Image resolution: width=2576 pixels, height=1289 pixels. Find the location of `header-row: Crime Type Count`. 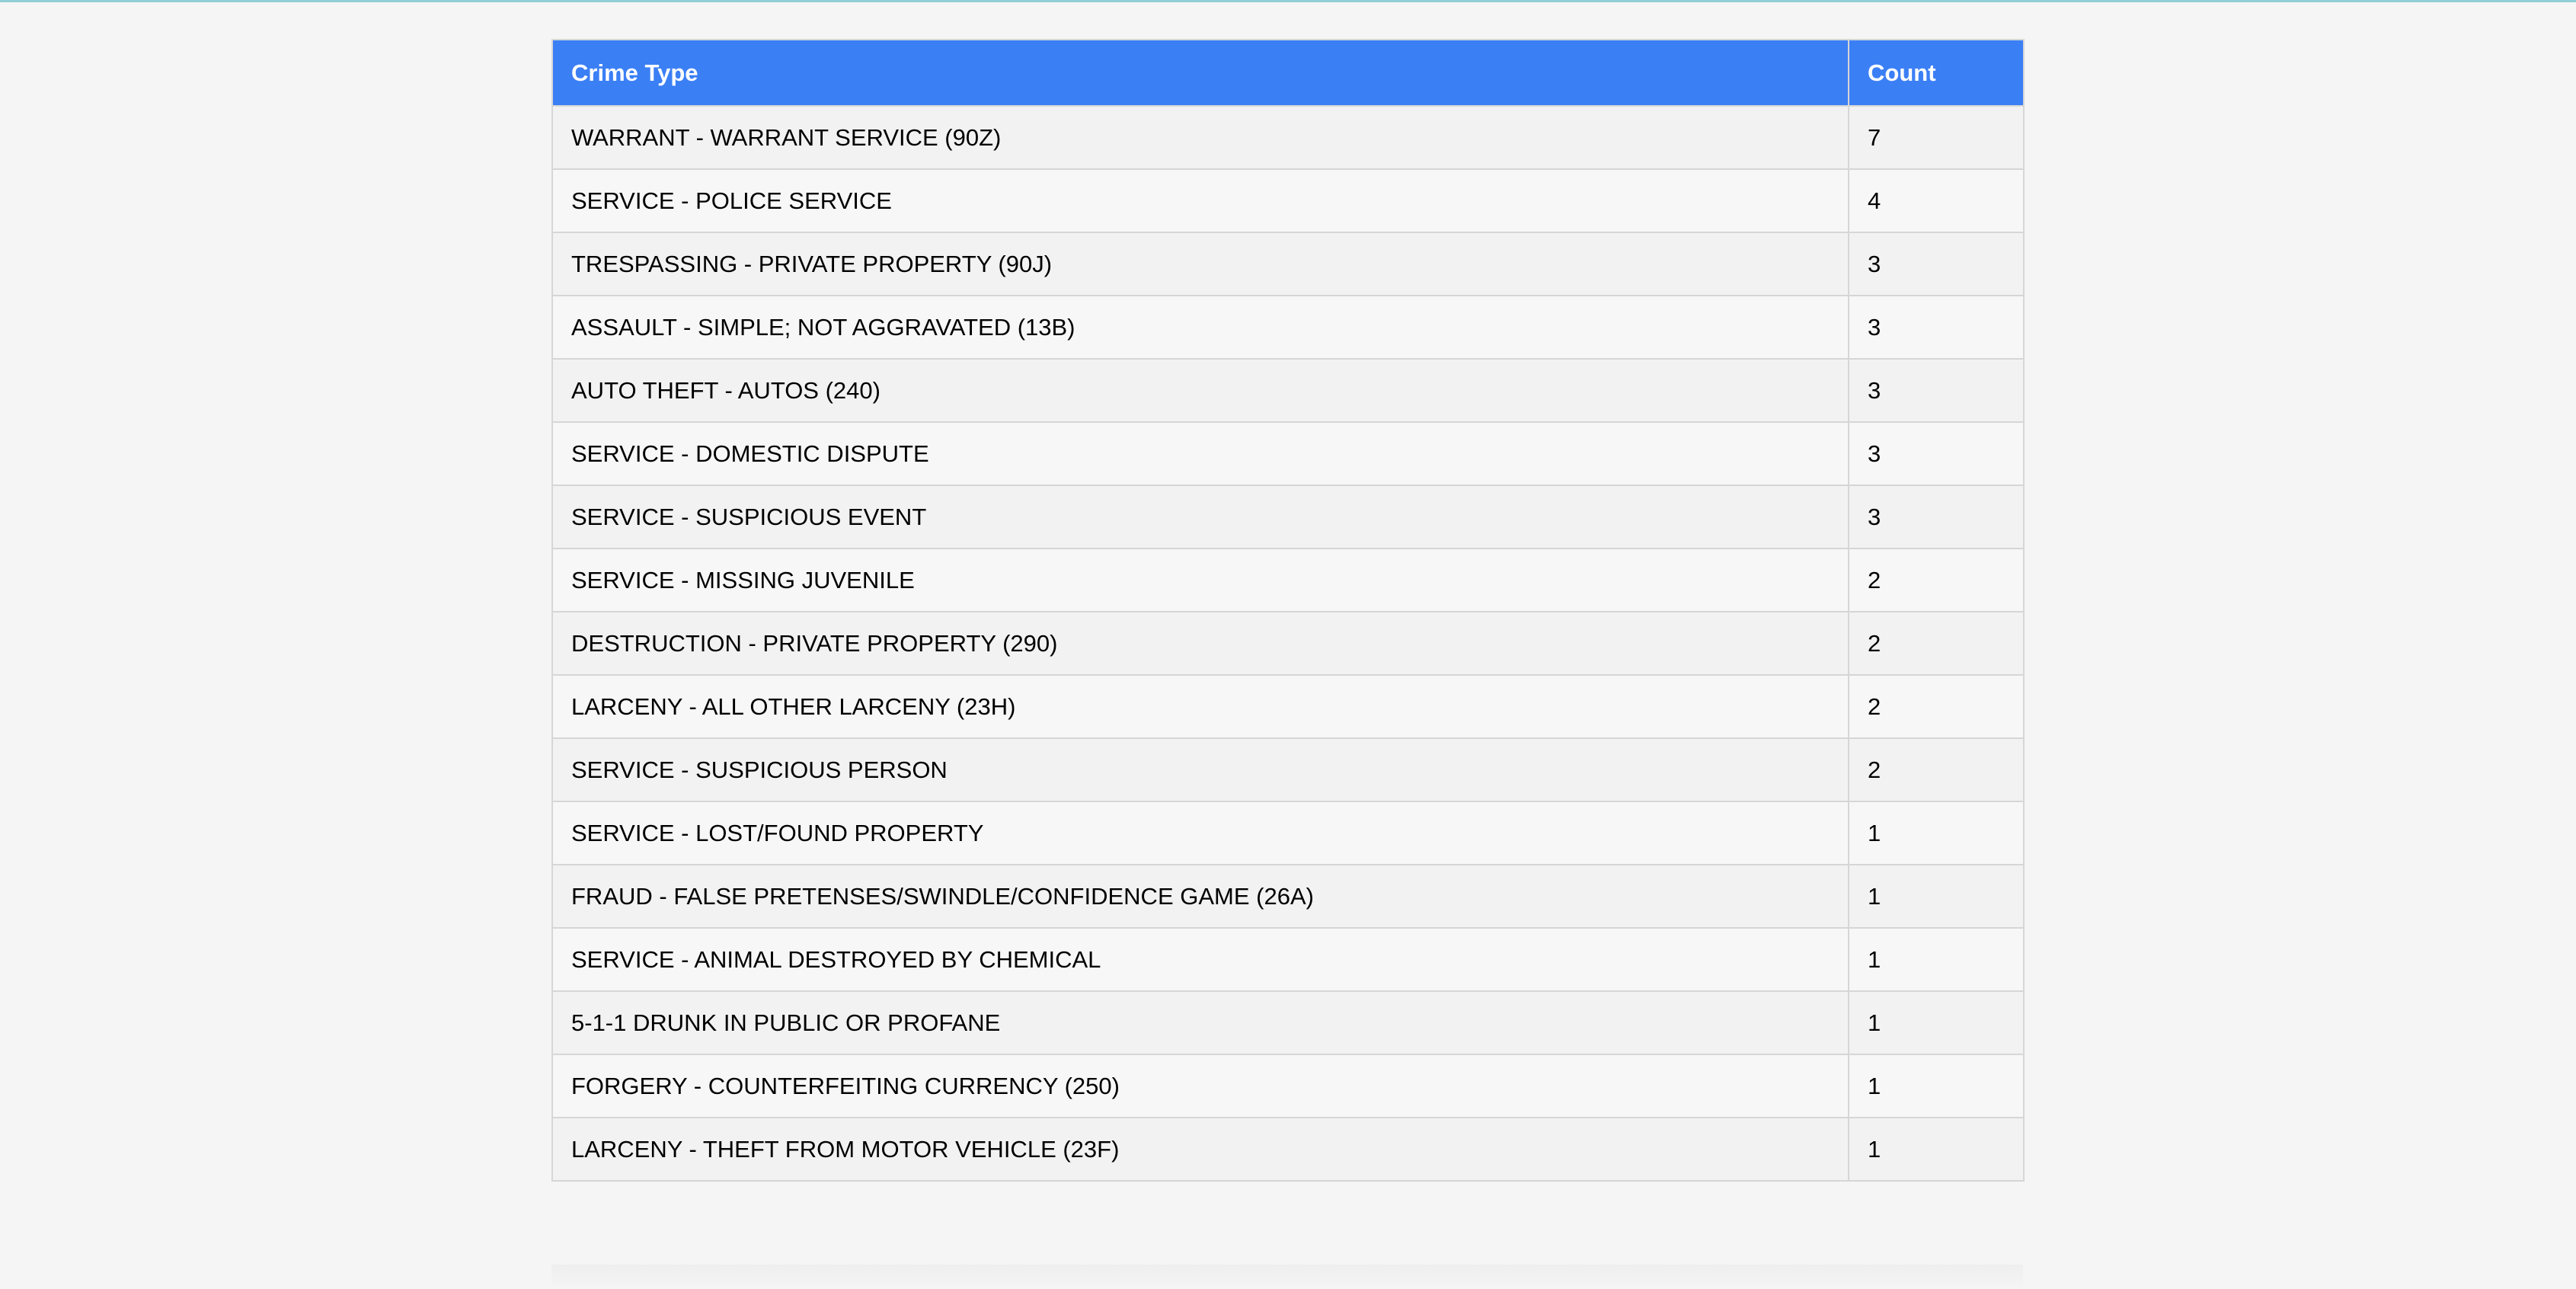

header-row: Crime Type Count is located at coordinates (1288, 73).